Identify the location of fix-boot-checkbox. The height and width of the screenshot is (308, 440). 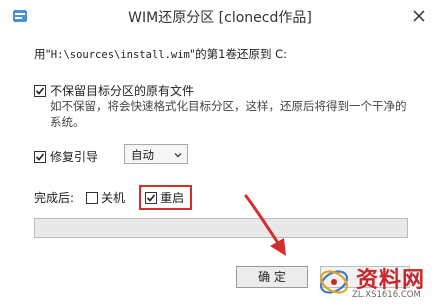
(40, 156).